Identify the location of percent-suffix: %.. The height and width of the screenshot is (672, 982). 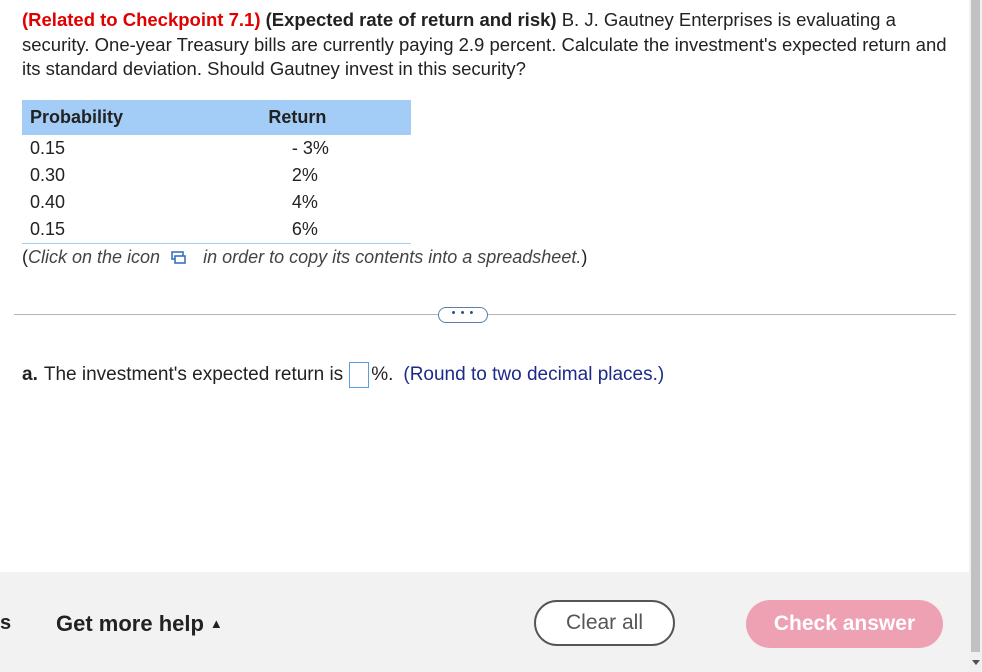
(382, 374).